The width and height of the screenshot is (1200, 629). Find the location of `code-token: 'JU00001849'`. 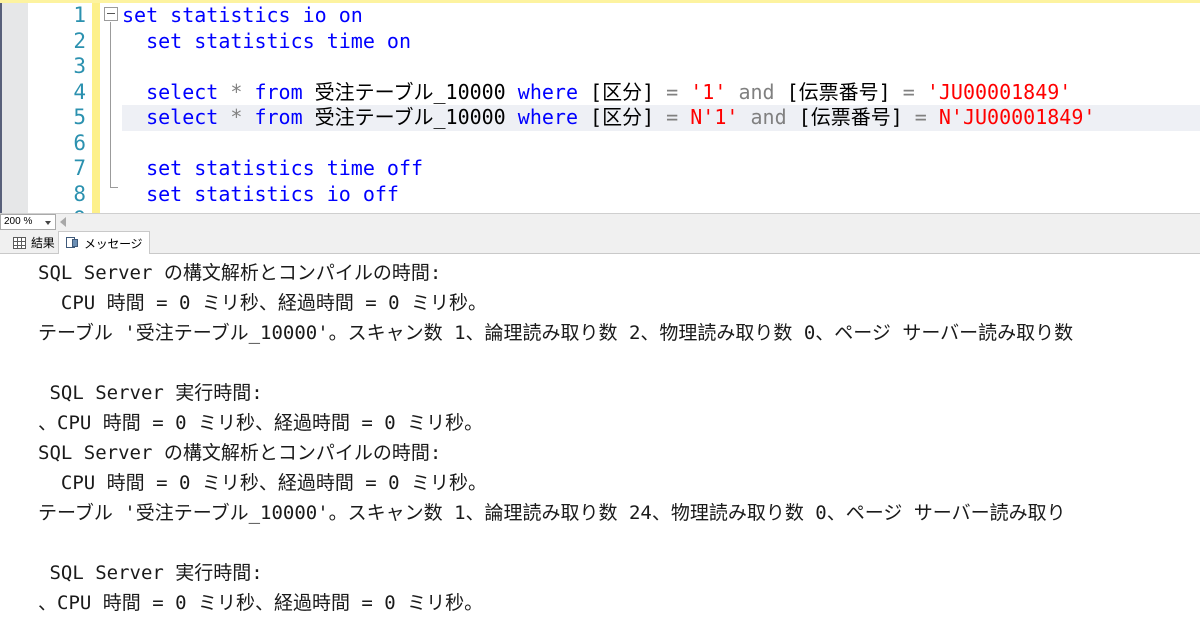

code-token: 'JU00001849' is located at coordinates (999, 91).